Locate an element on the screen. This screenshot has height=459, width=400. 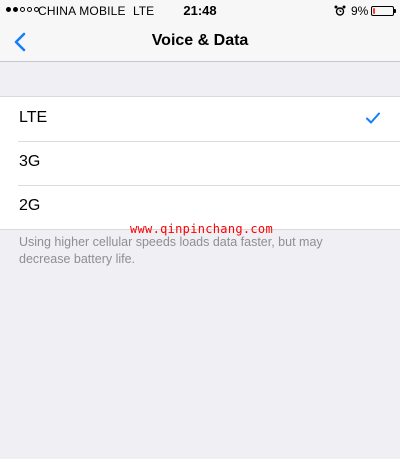
option-label: 3G is located at coordinates (30, 161).